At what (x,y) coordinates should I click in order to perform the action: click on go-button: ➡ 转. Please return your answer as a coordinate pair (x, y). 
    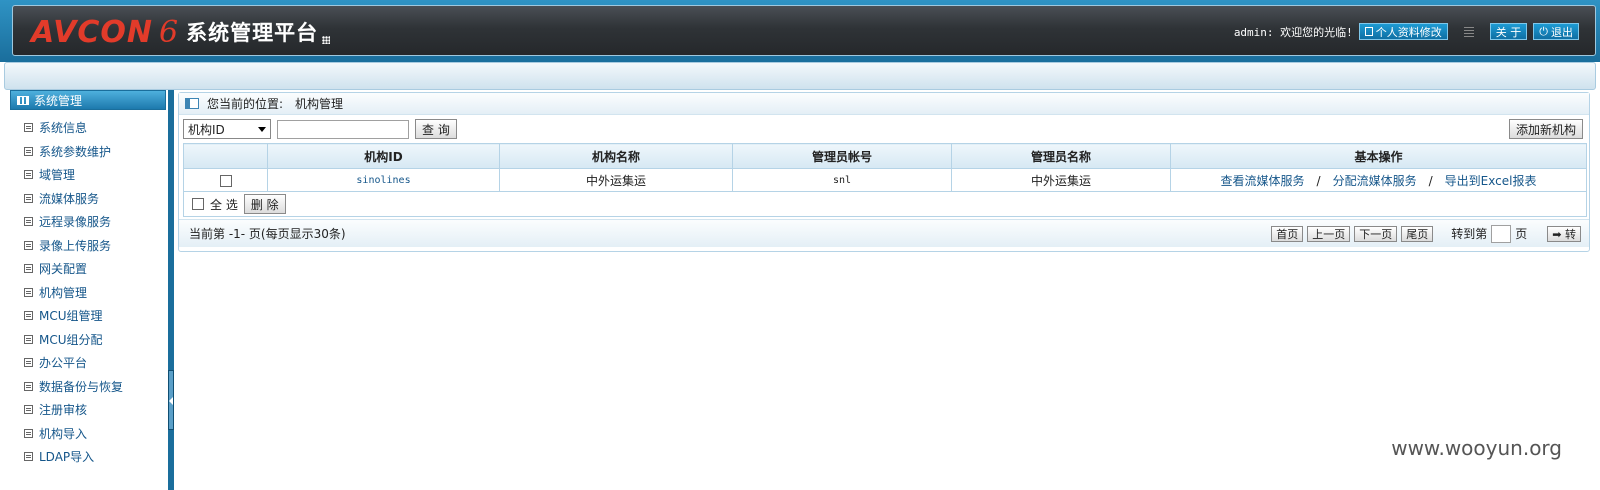
    Looking at the image, I should click on (1564, 233).